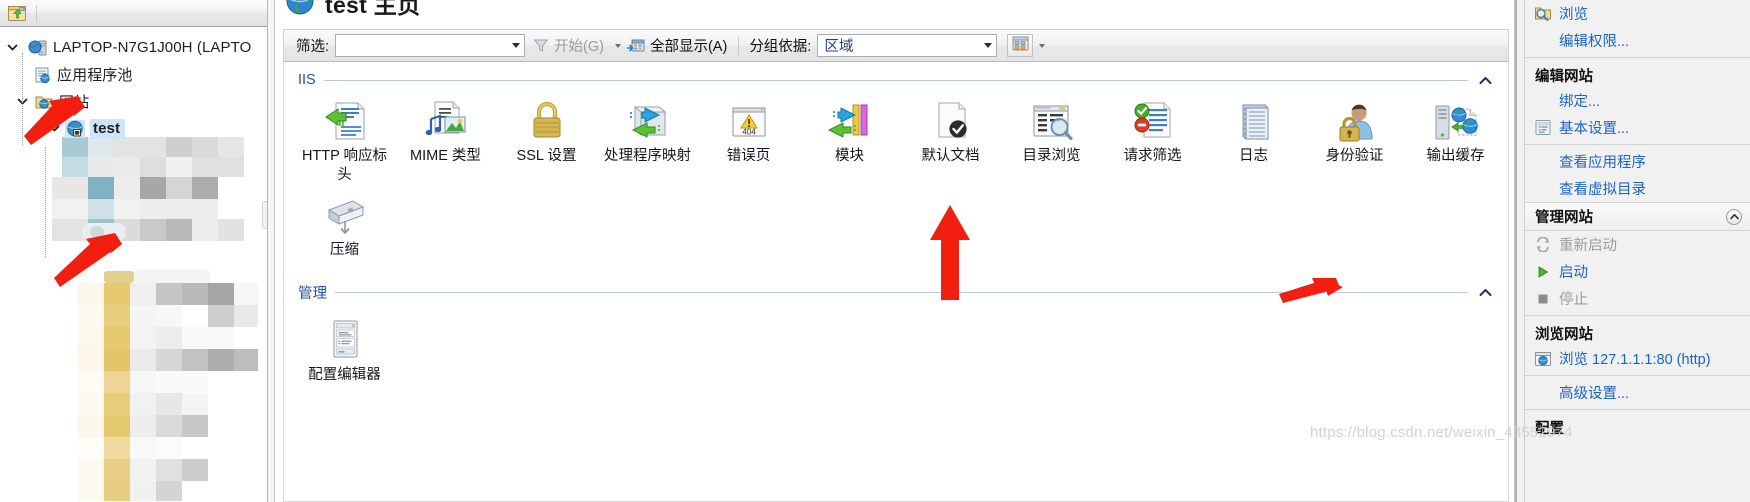 This screenshot has height=502, width=1750. I want to click on svg-text: 404, so click(749, 132).